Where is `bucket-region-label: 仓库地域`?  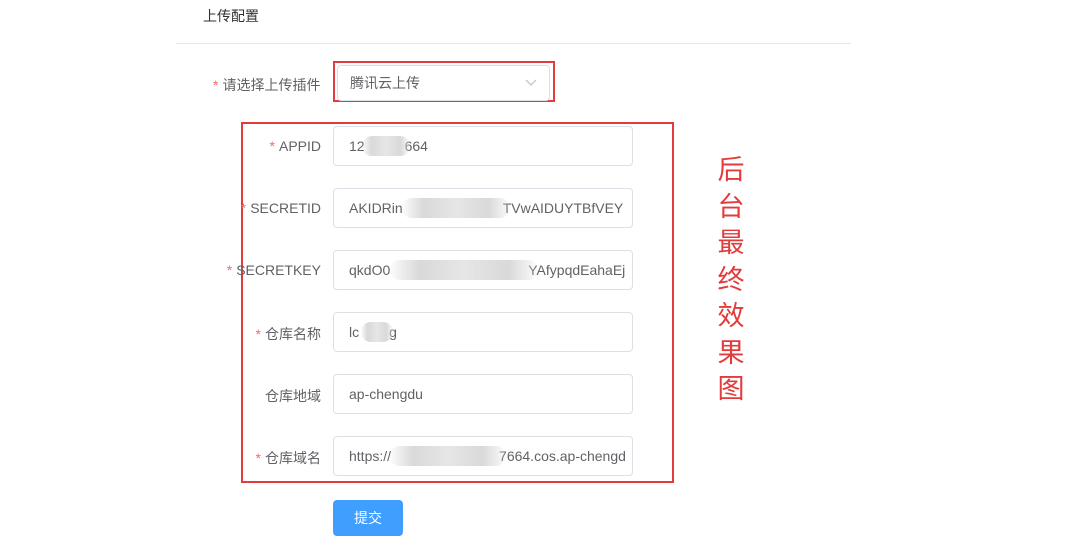
bucket-region-label: 仓库地域 is located at coordinates (293, 396).